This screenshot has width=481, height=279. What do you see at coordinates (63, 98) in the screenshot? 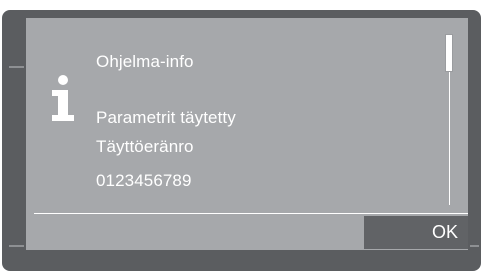
I see `info-icon` at bounding box center [63, 98].